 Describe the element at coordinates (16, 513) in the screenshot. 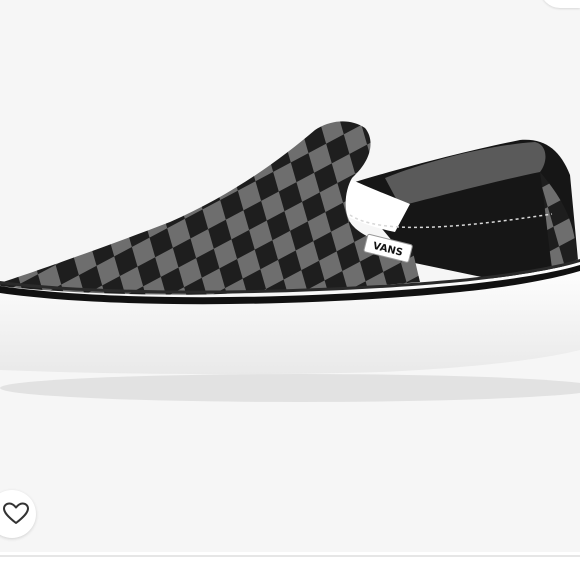

I see `heart-outline-icon` at that location.